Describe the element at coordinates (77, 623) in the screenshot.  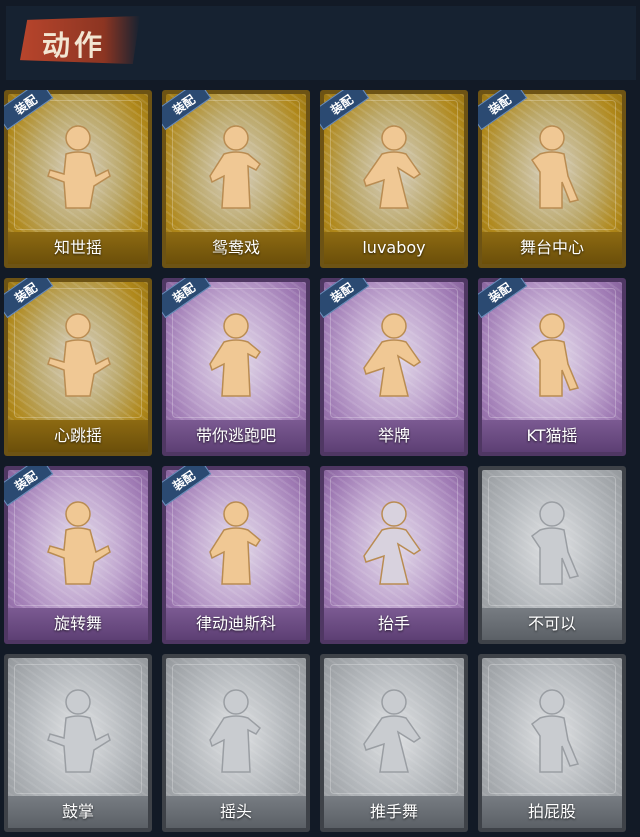
I see `action-label: 旋转舞` at that location.